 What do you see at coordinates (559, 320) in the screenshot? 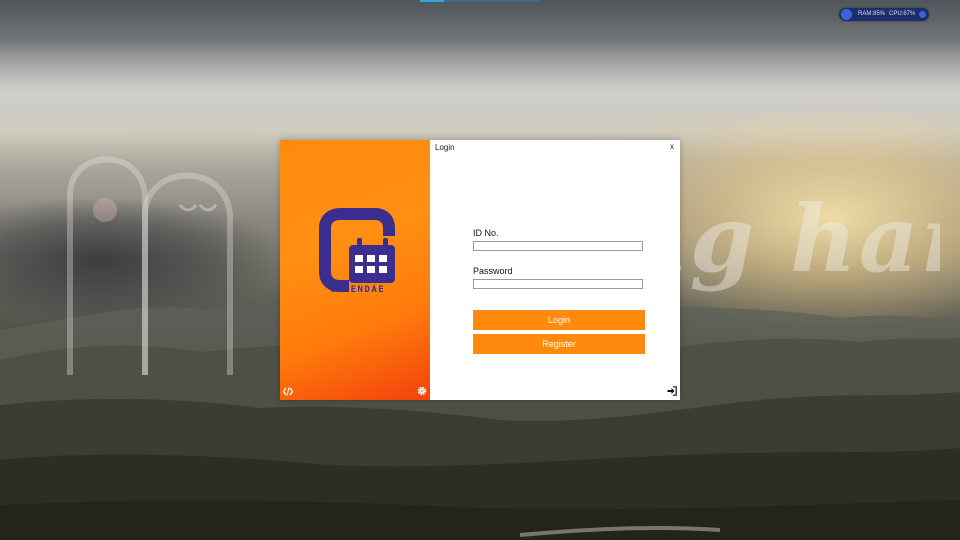
I see `login-button: Login` at bounding box center [559, 320].